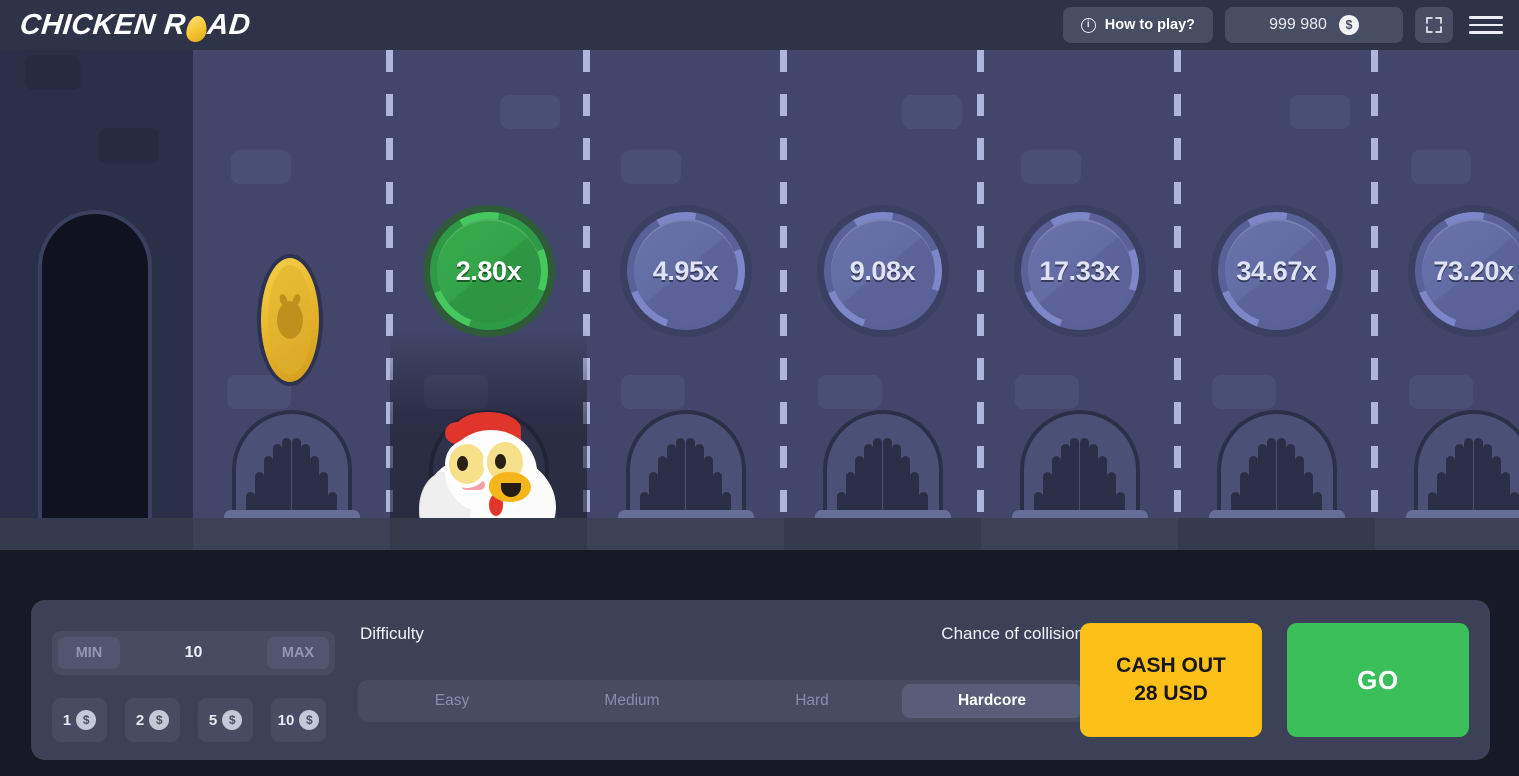  I want to click on bet-stepper: MIN 10 MAX, so click(193, 653).